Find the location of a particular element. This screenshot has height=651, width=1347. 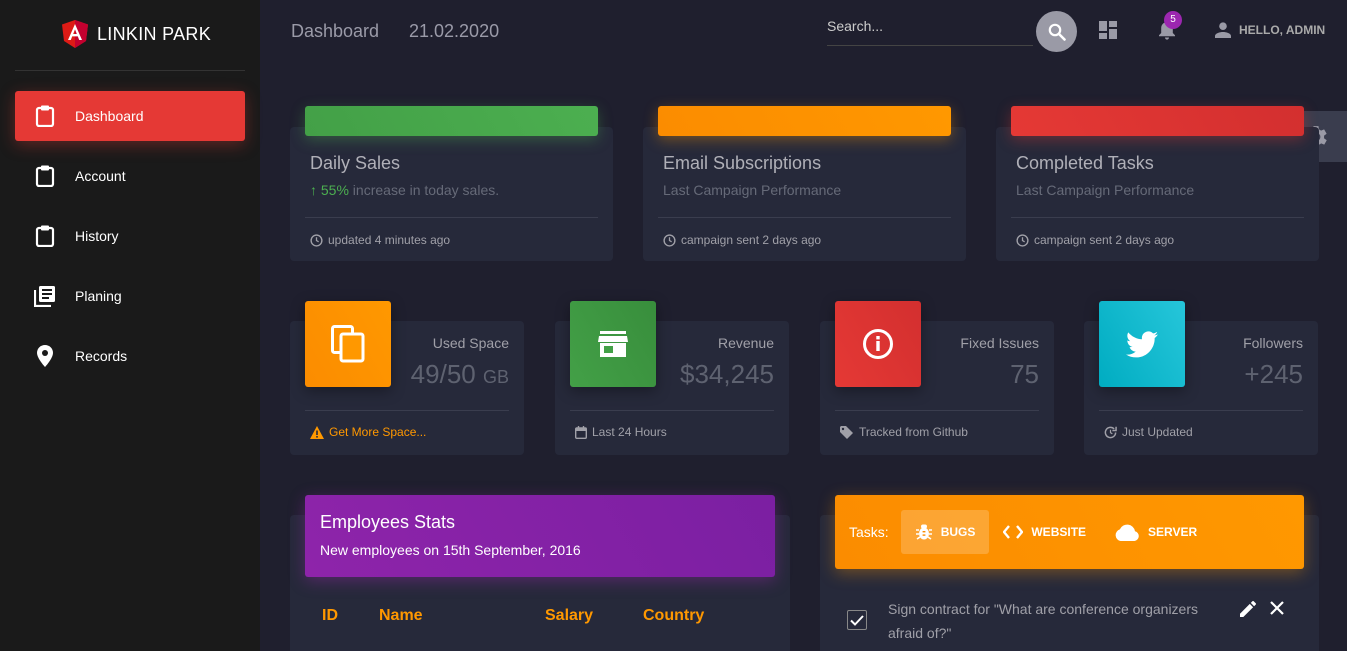

checkmark-icon is located at coordinates (857, 620).